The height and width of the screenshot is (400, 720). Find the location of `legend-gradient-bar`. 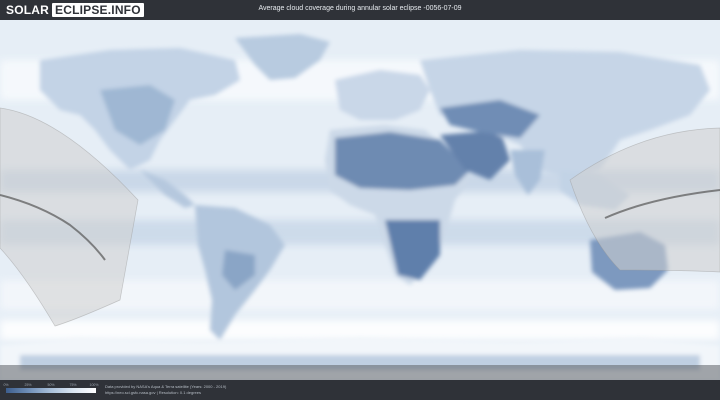

legend-gradient-bar is located at coordinates (51, 390).